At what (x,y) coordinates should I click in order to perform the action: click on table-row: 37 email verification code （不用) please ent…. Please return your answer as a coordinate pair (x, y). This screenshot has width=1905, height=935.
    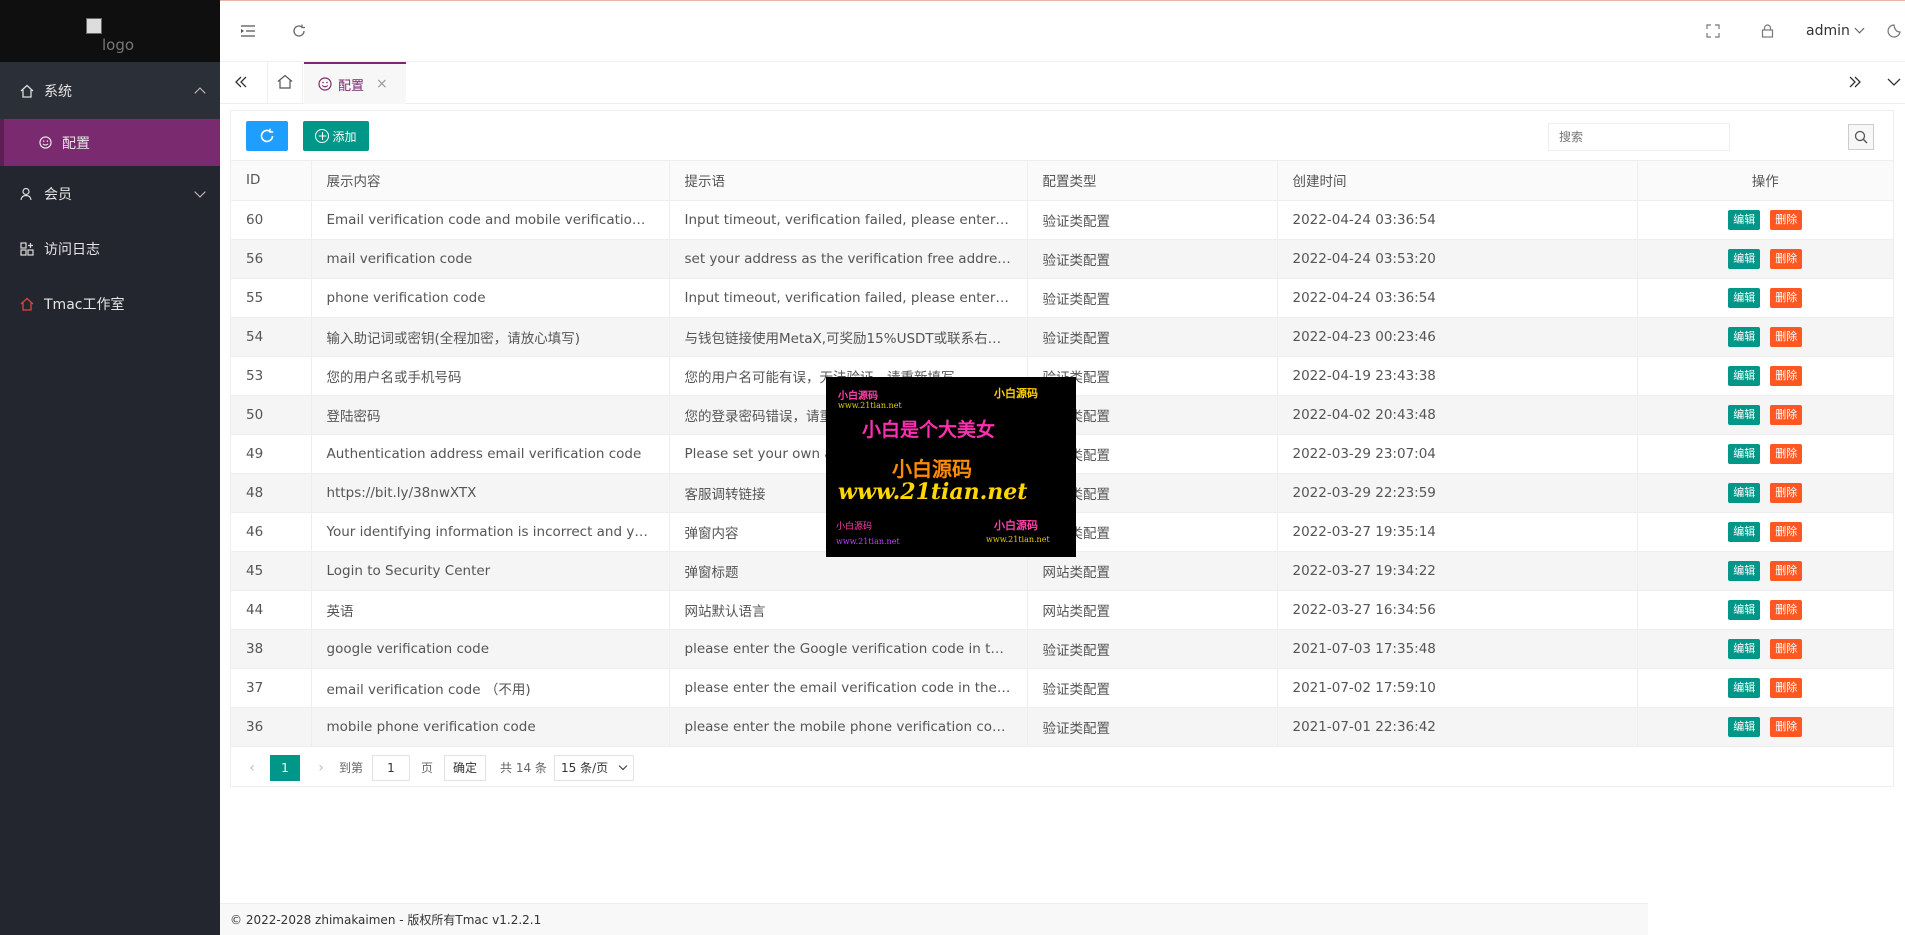
    Looking at the image, I should click on (1062, 688).